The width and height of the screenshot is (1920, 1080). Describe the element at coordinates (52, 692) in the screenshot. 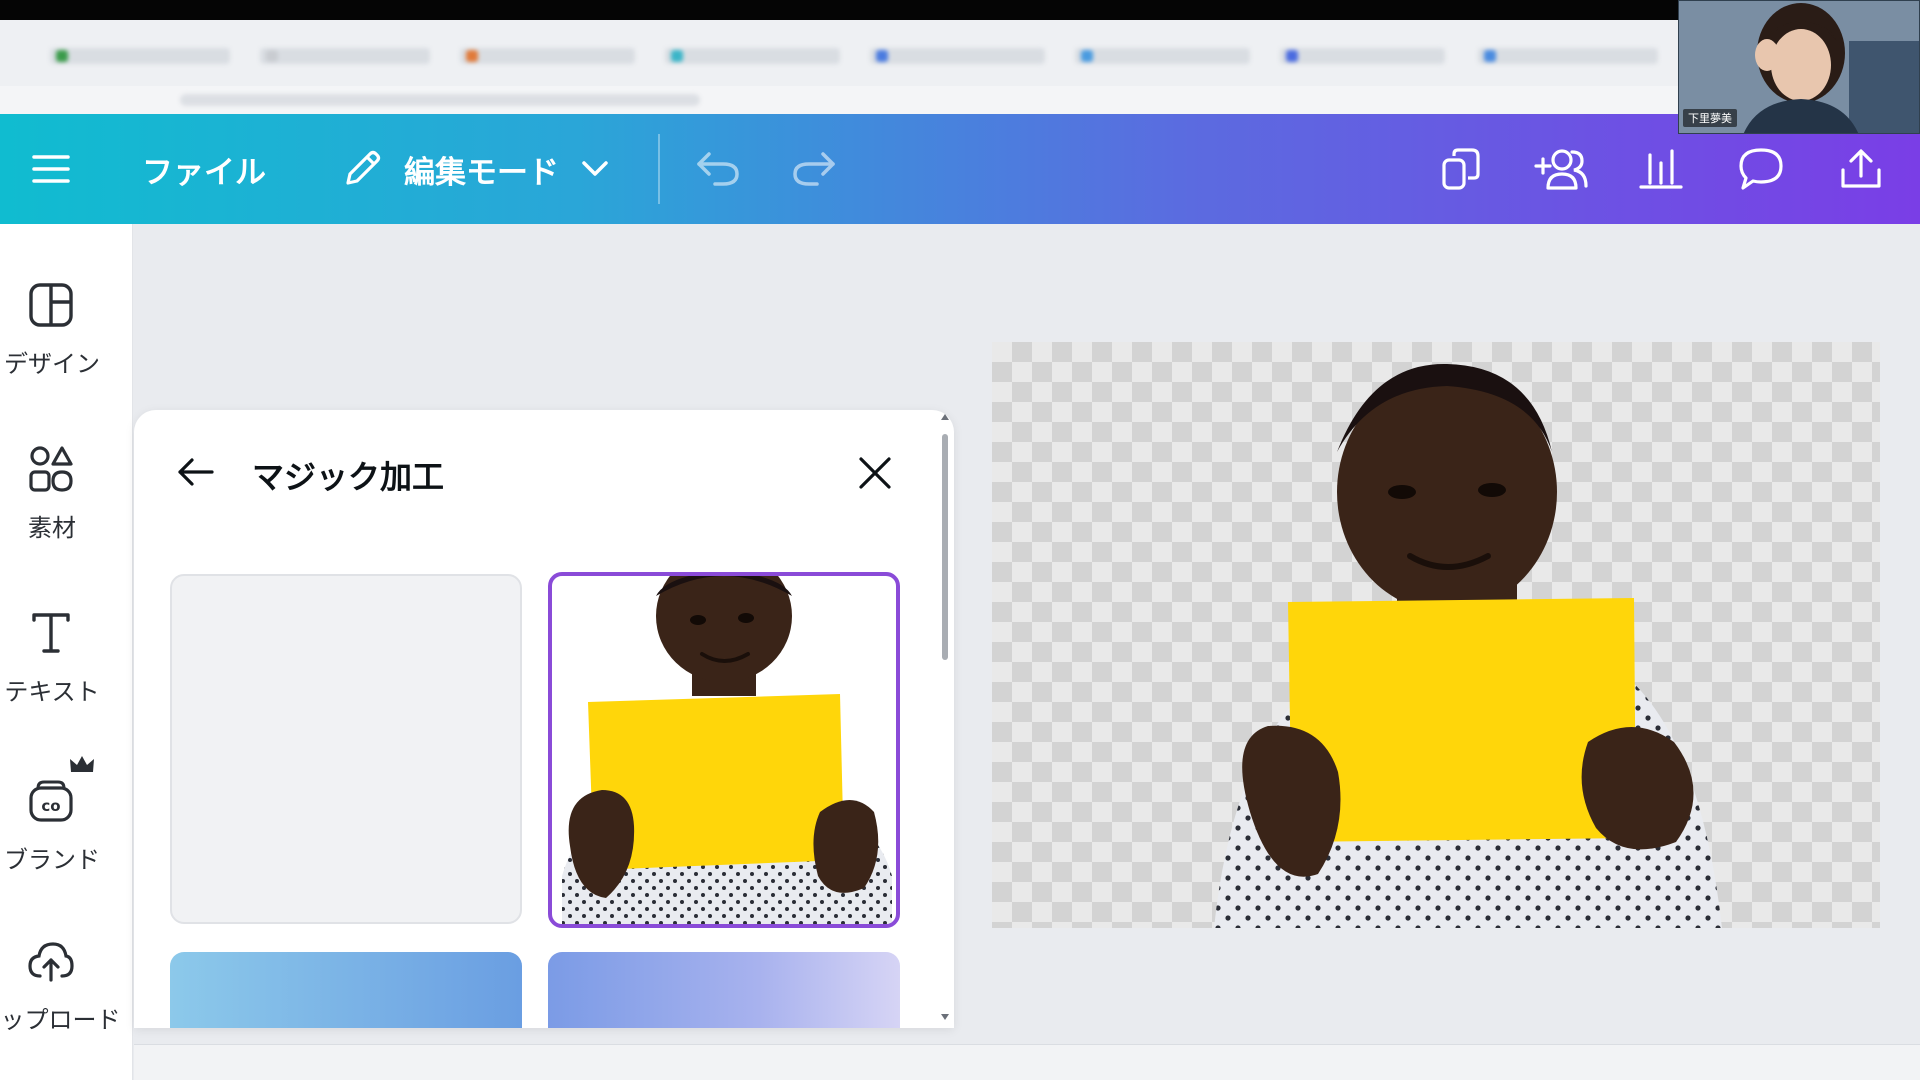

I see `sidebar-item-label: テキスト` at that location.